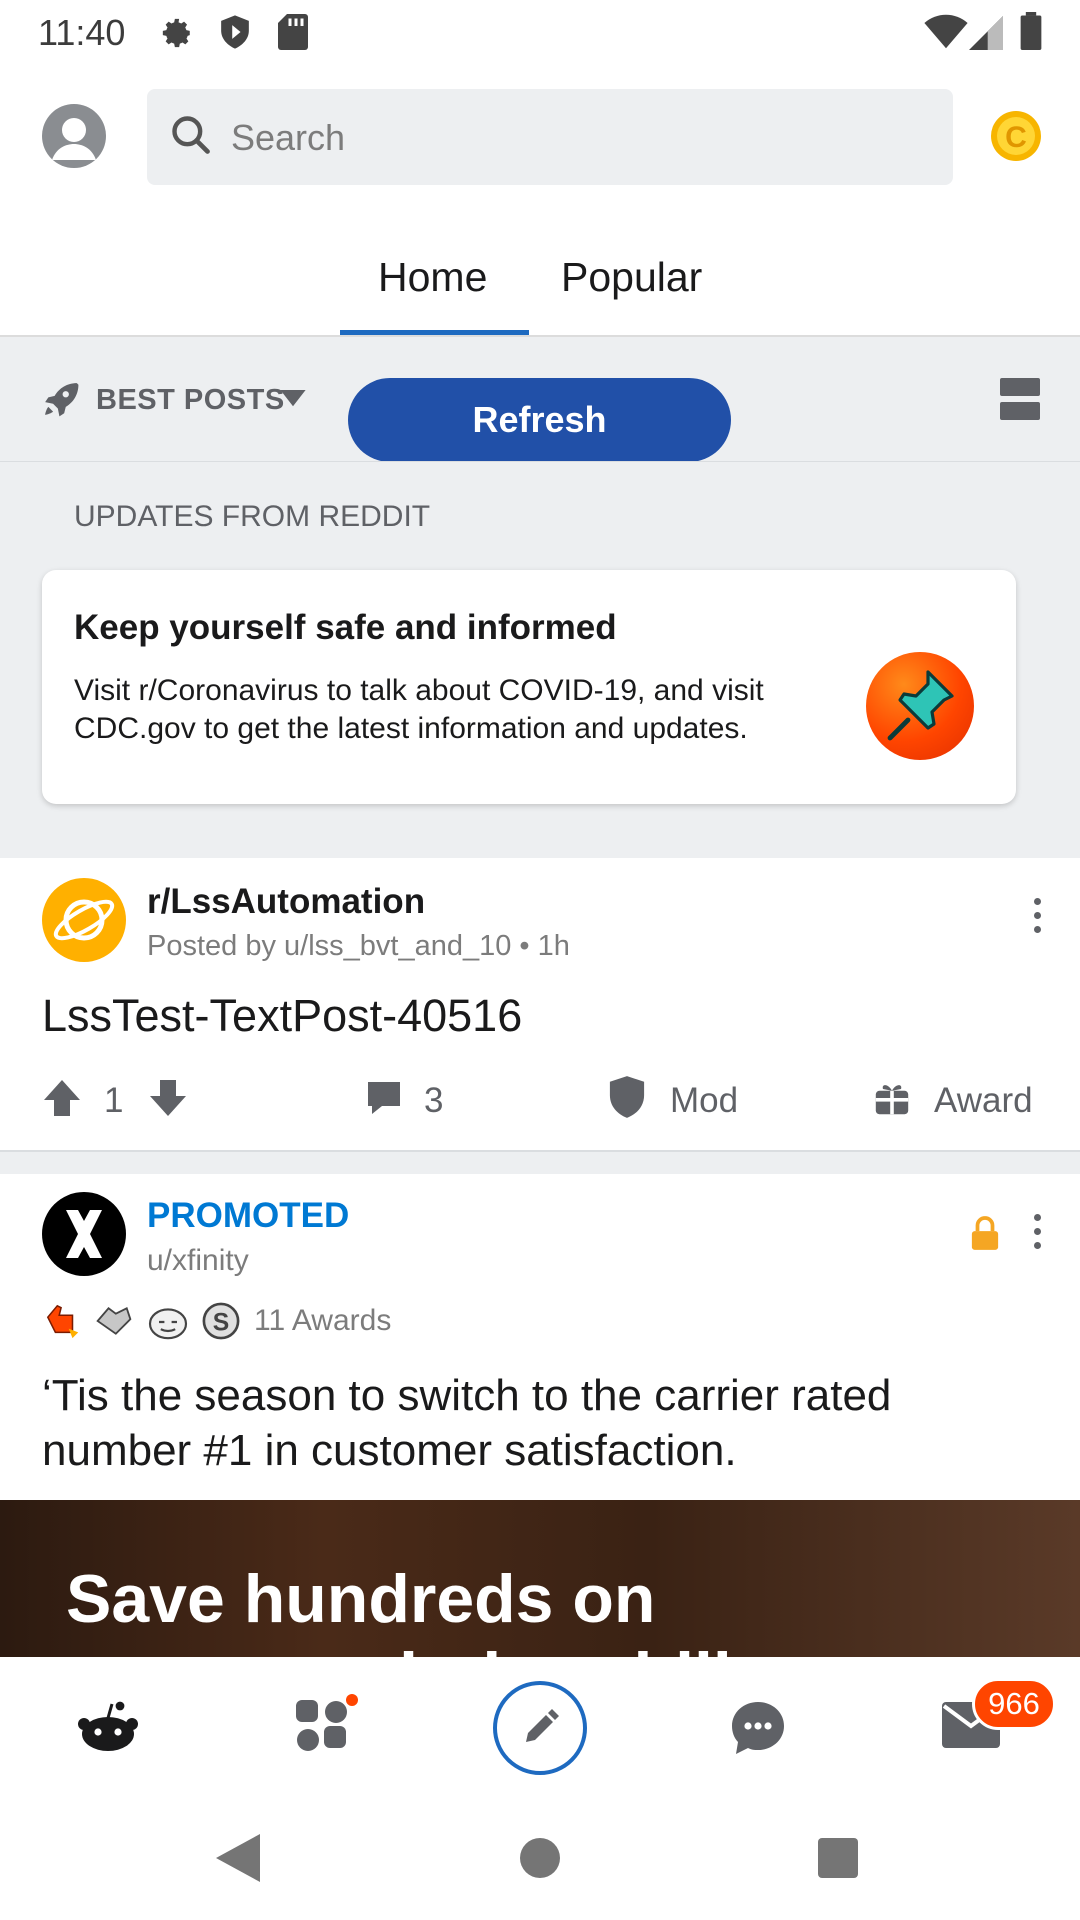 This screenshot has height=1920, width=1080. I want to click on svg-text: C, so click(1016, 137).